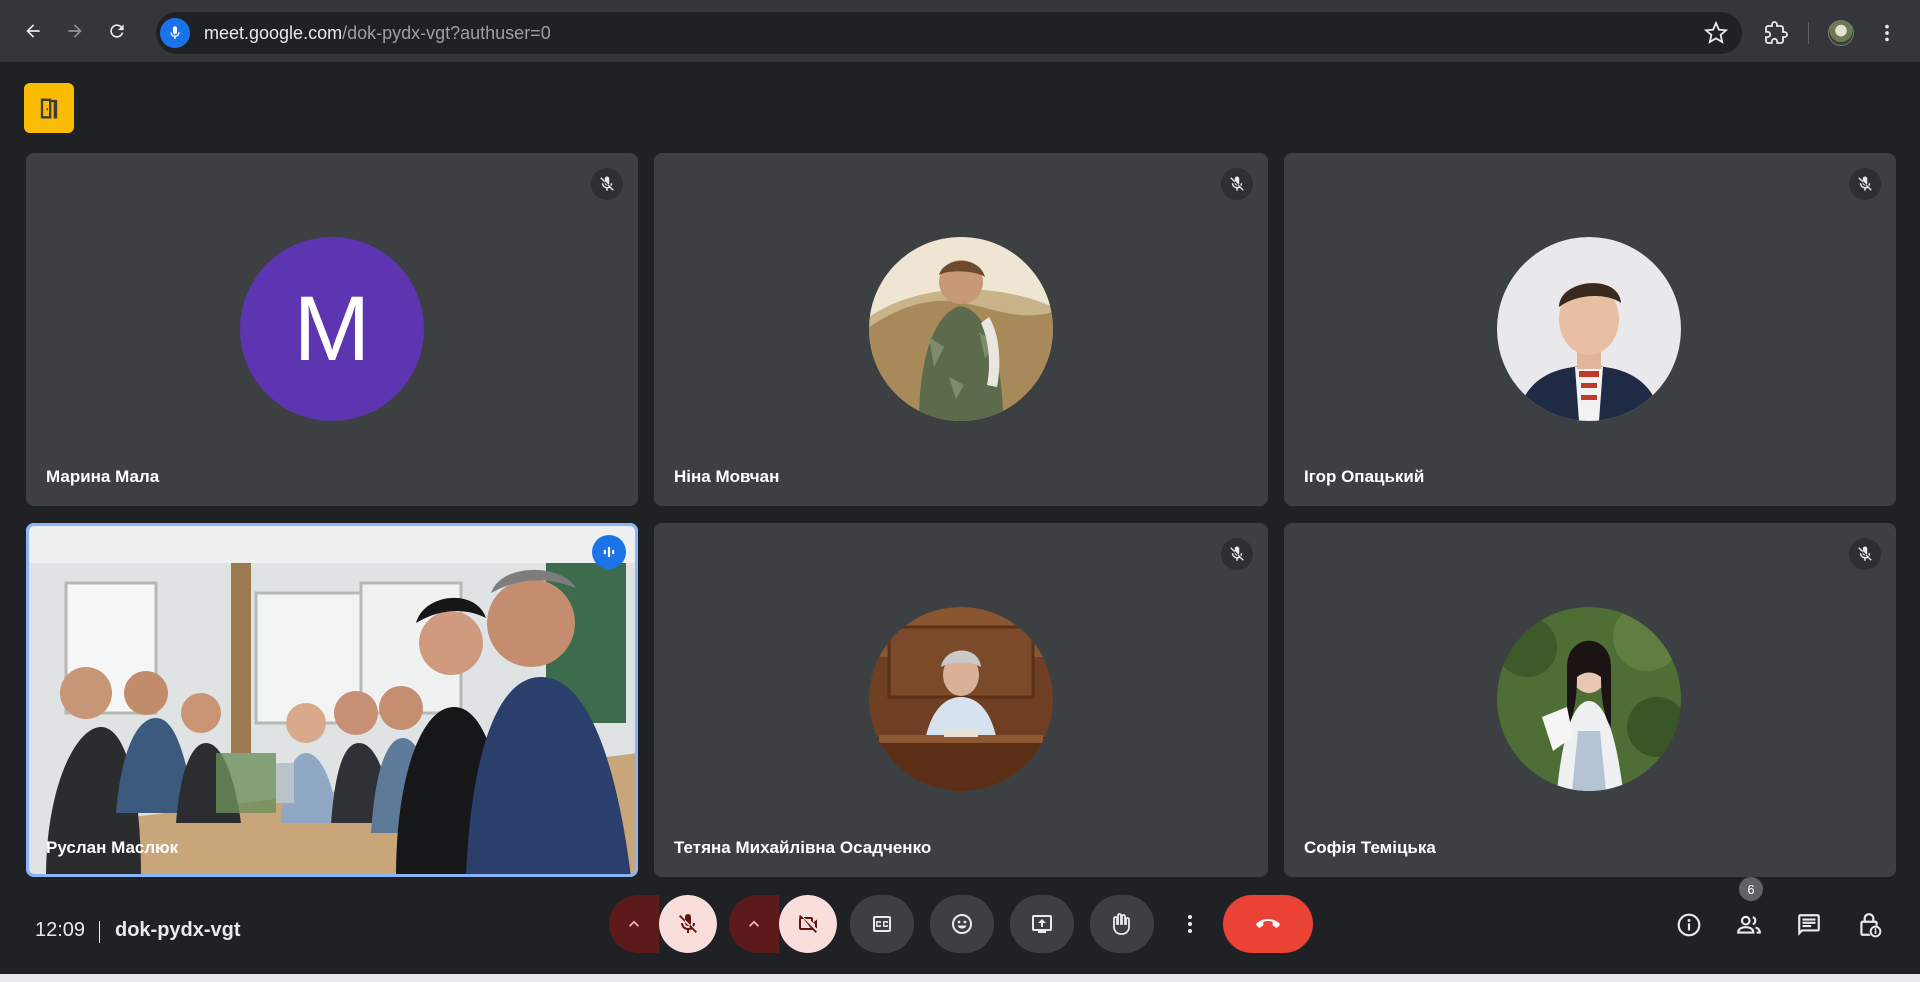 This screenshot has height=982, width=1920. Describe the element at coordinates (1370, 847) in the screenshot. I see `participant-name: Софія Теміцька` at that location.